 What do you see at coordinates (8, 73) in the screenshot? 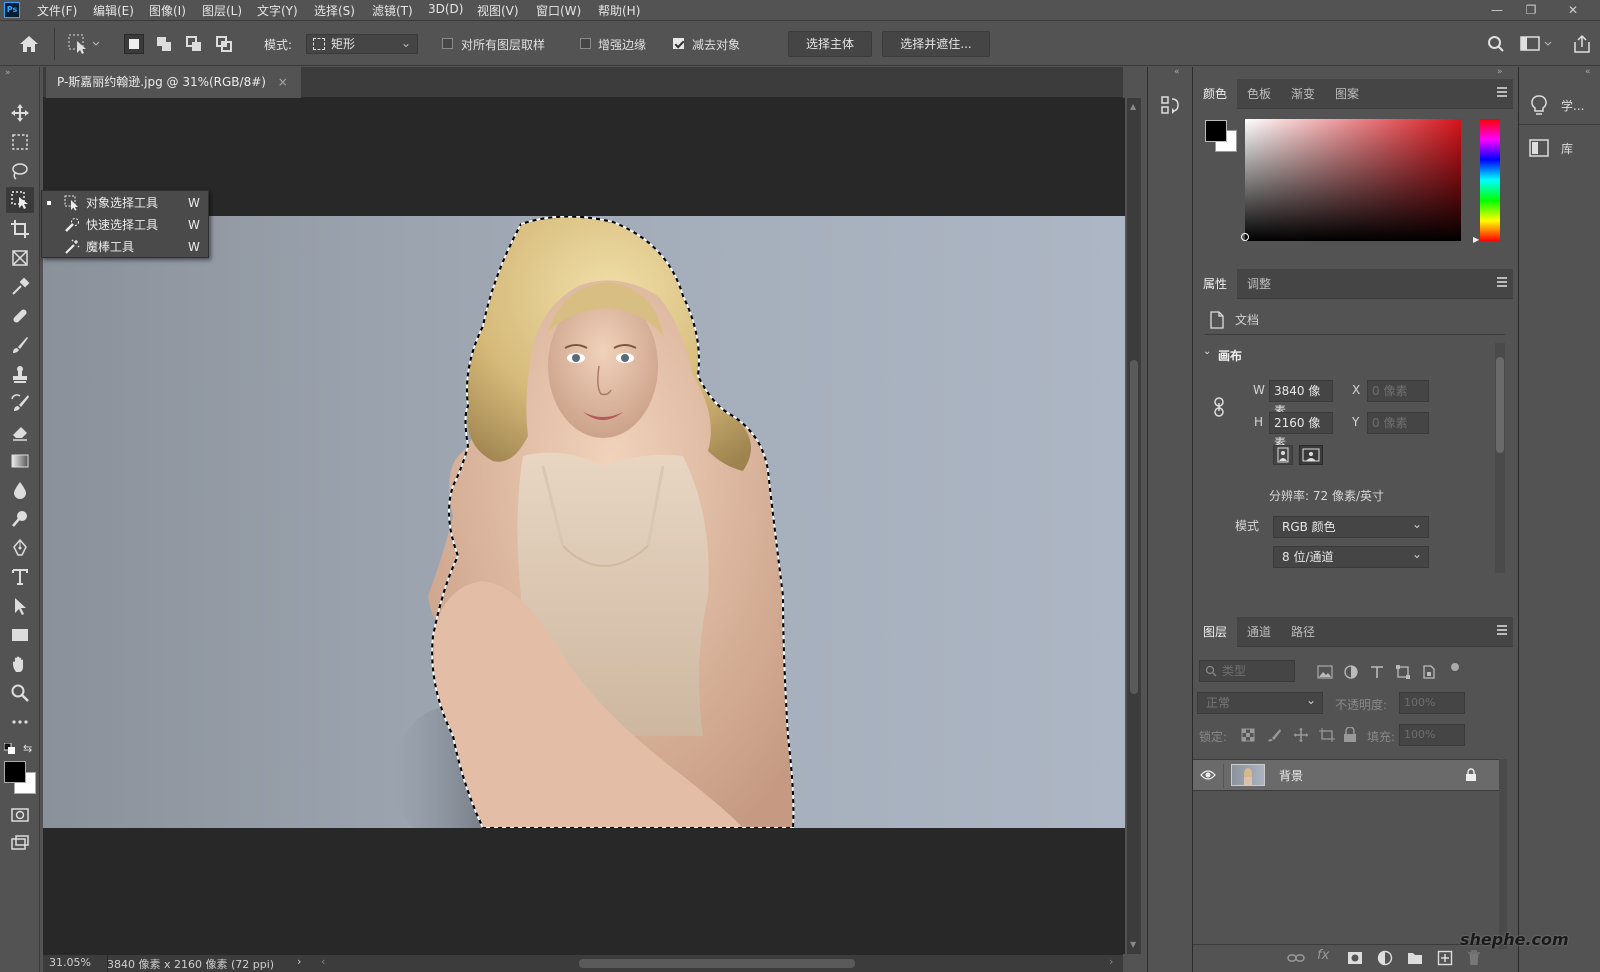
I see `collapse-toolbar-icon: »` at bounding box center [8, 73].